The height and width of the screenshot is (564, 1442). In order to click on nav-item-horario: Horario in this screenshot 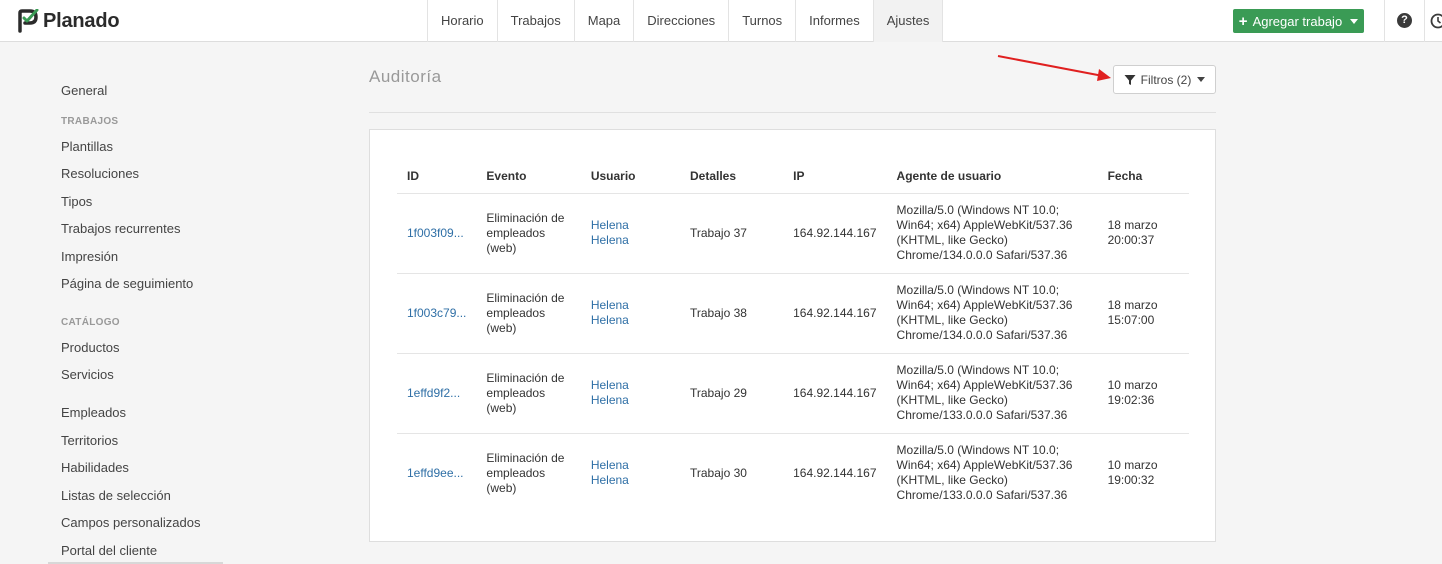, I will do `click(463, 21)`.